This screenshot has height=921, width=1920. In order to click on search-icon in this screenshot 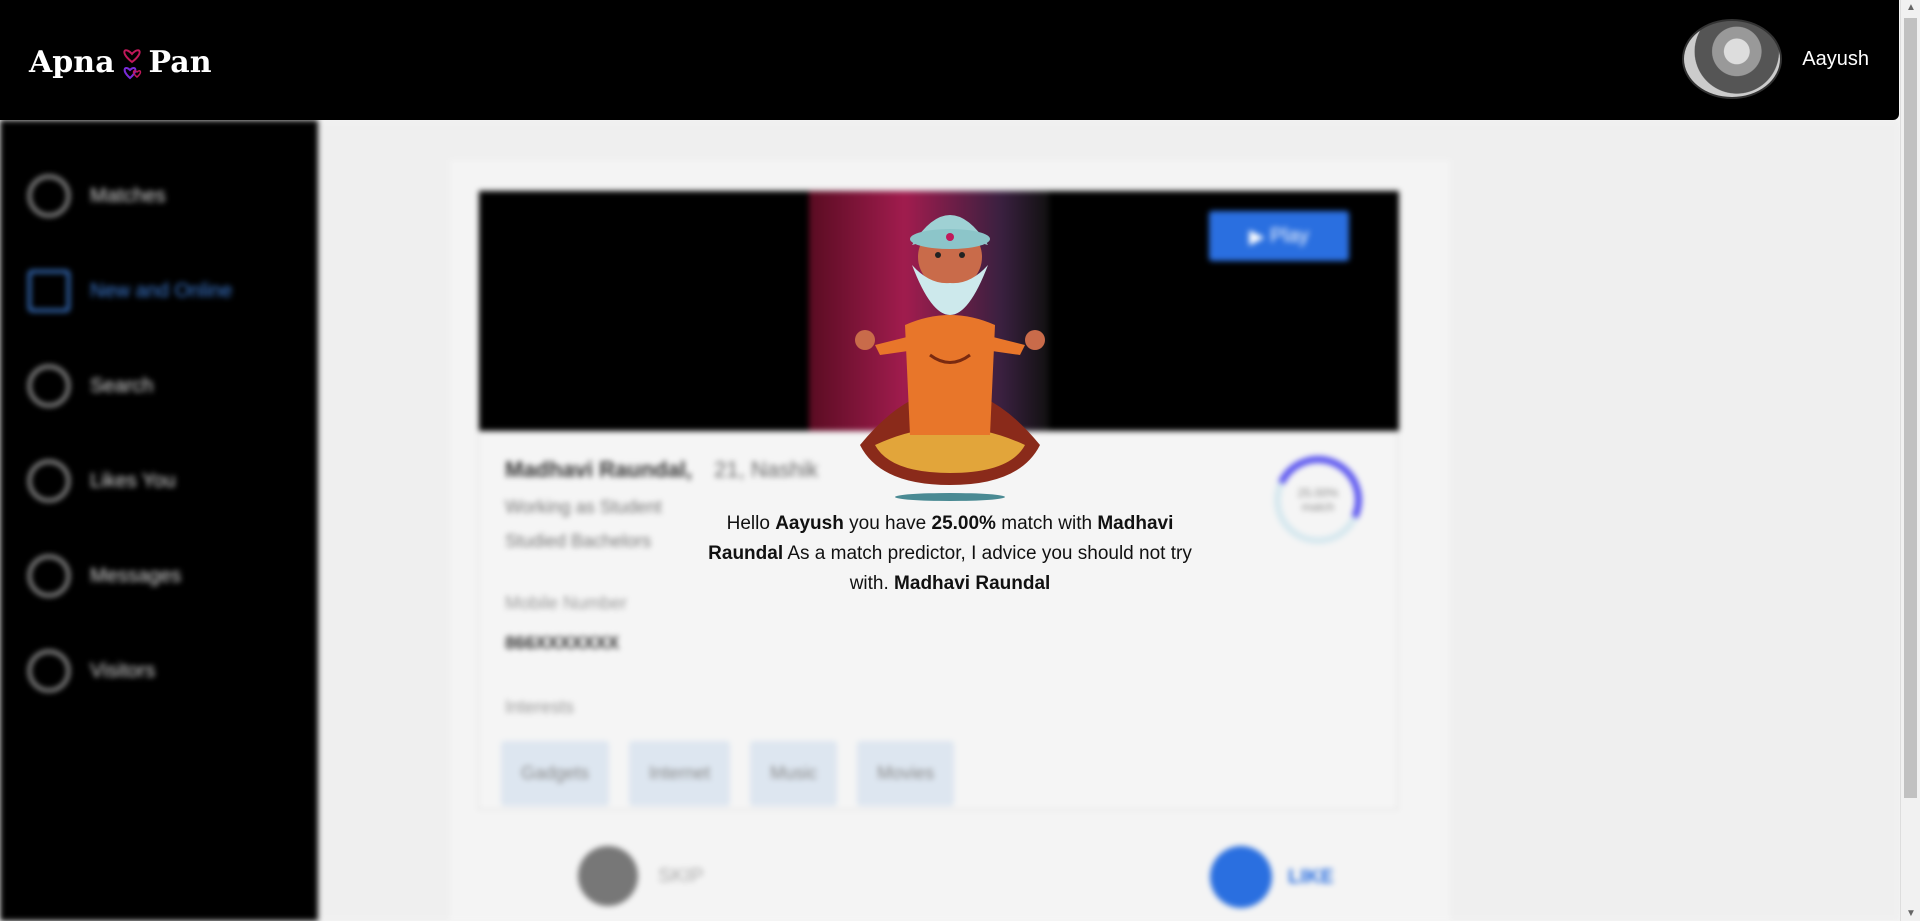, I will do `click(49, 386)`.